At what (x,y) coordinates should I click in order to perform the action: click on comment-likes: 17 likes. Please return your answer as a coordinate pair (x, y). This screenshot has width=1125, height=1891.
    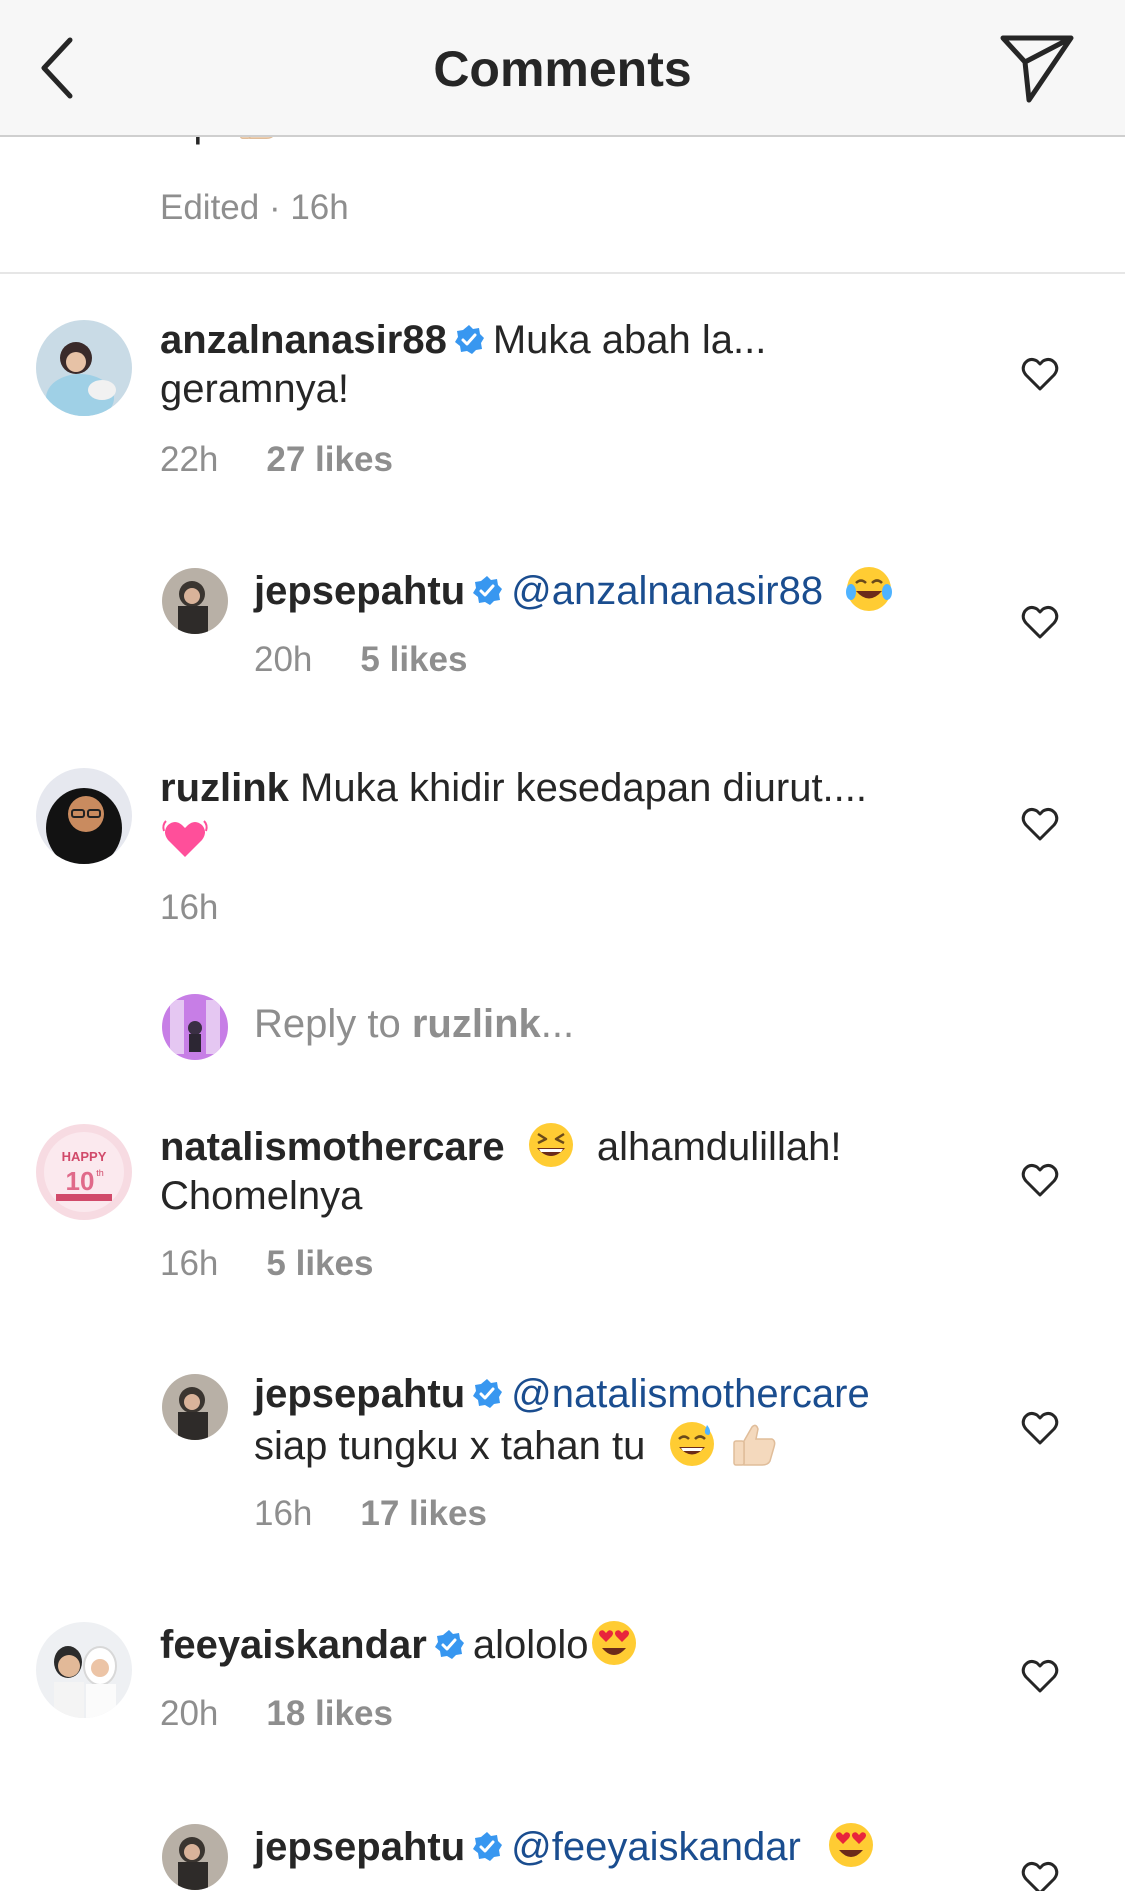
    Looking at the image, I should click on (423, 1513).